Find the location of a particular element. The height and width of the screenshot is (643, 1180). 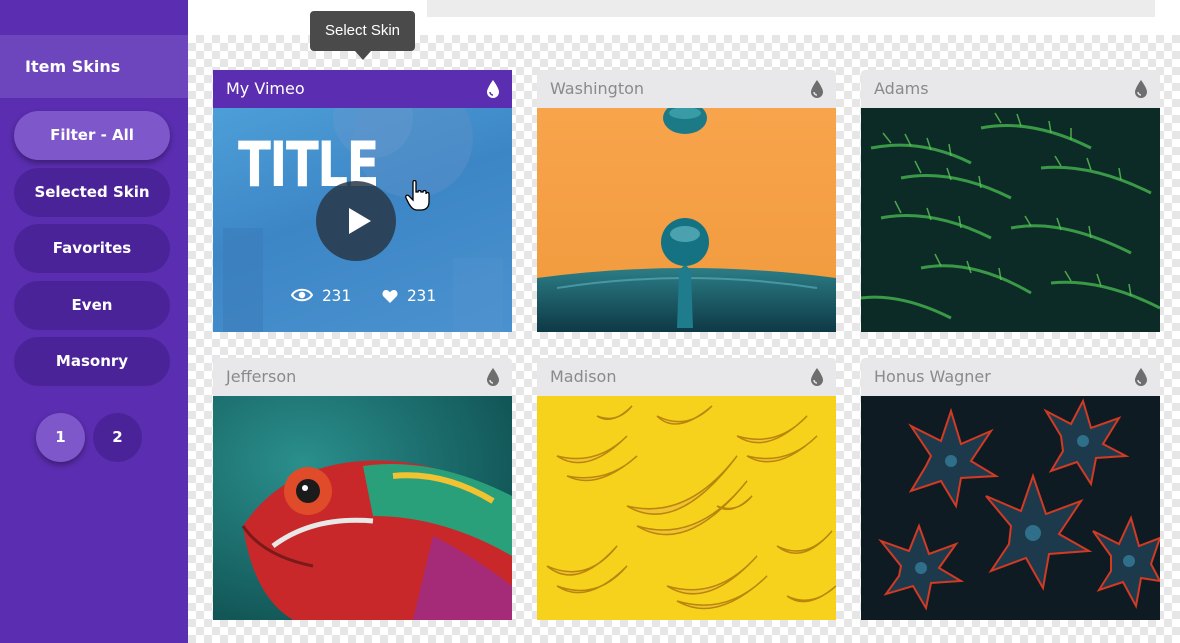

hand-cursor-icon is located at coordinates (417, 195).